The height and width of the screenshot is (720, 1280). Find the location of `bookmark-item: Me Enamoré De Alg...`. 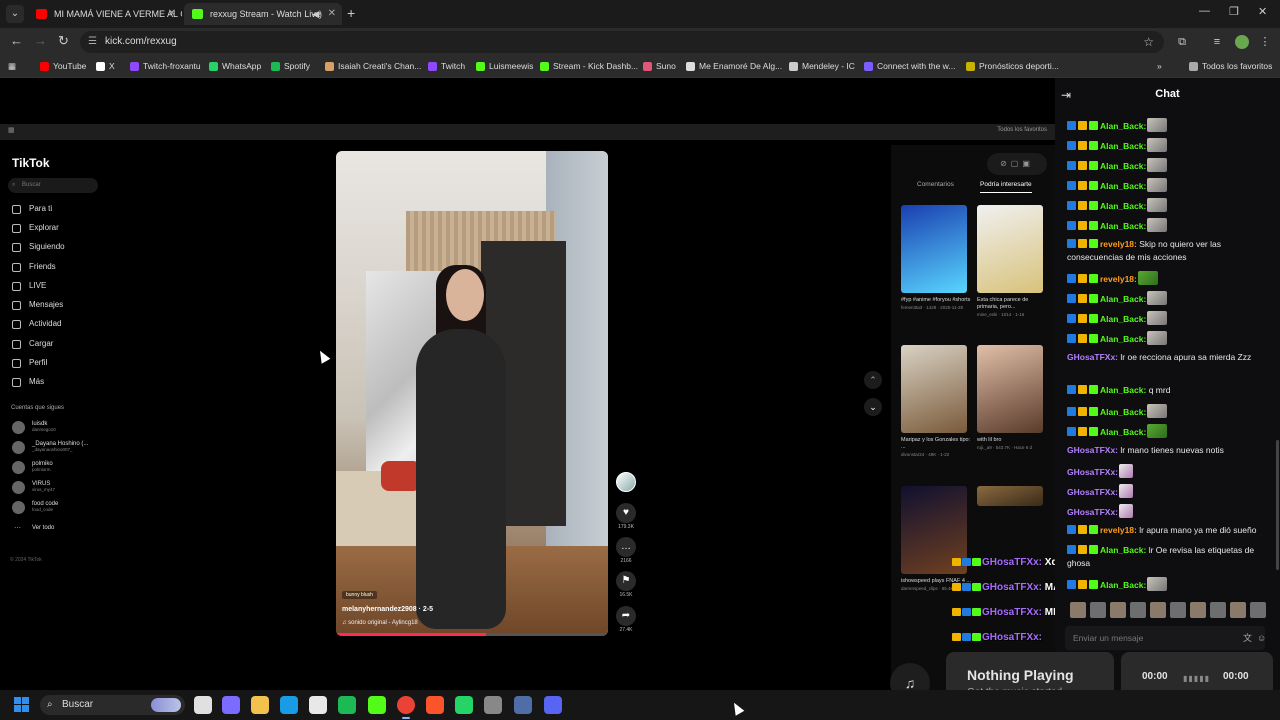

bookmark-item: Me Enamoré De Alg... is located at coordinates (734, 66).